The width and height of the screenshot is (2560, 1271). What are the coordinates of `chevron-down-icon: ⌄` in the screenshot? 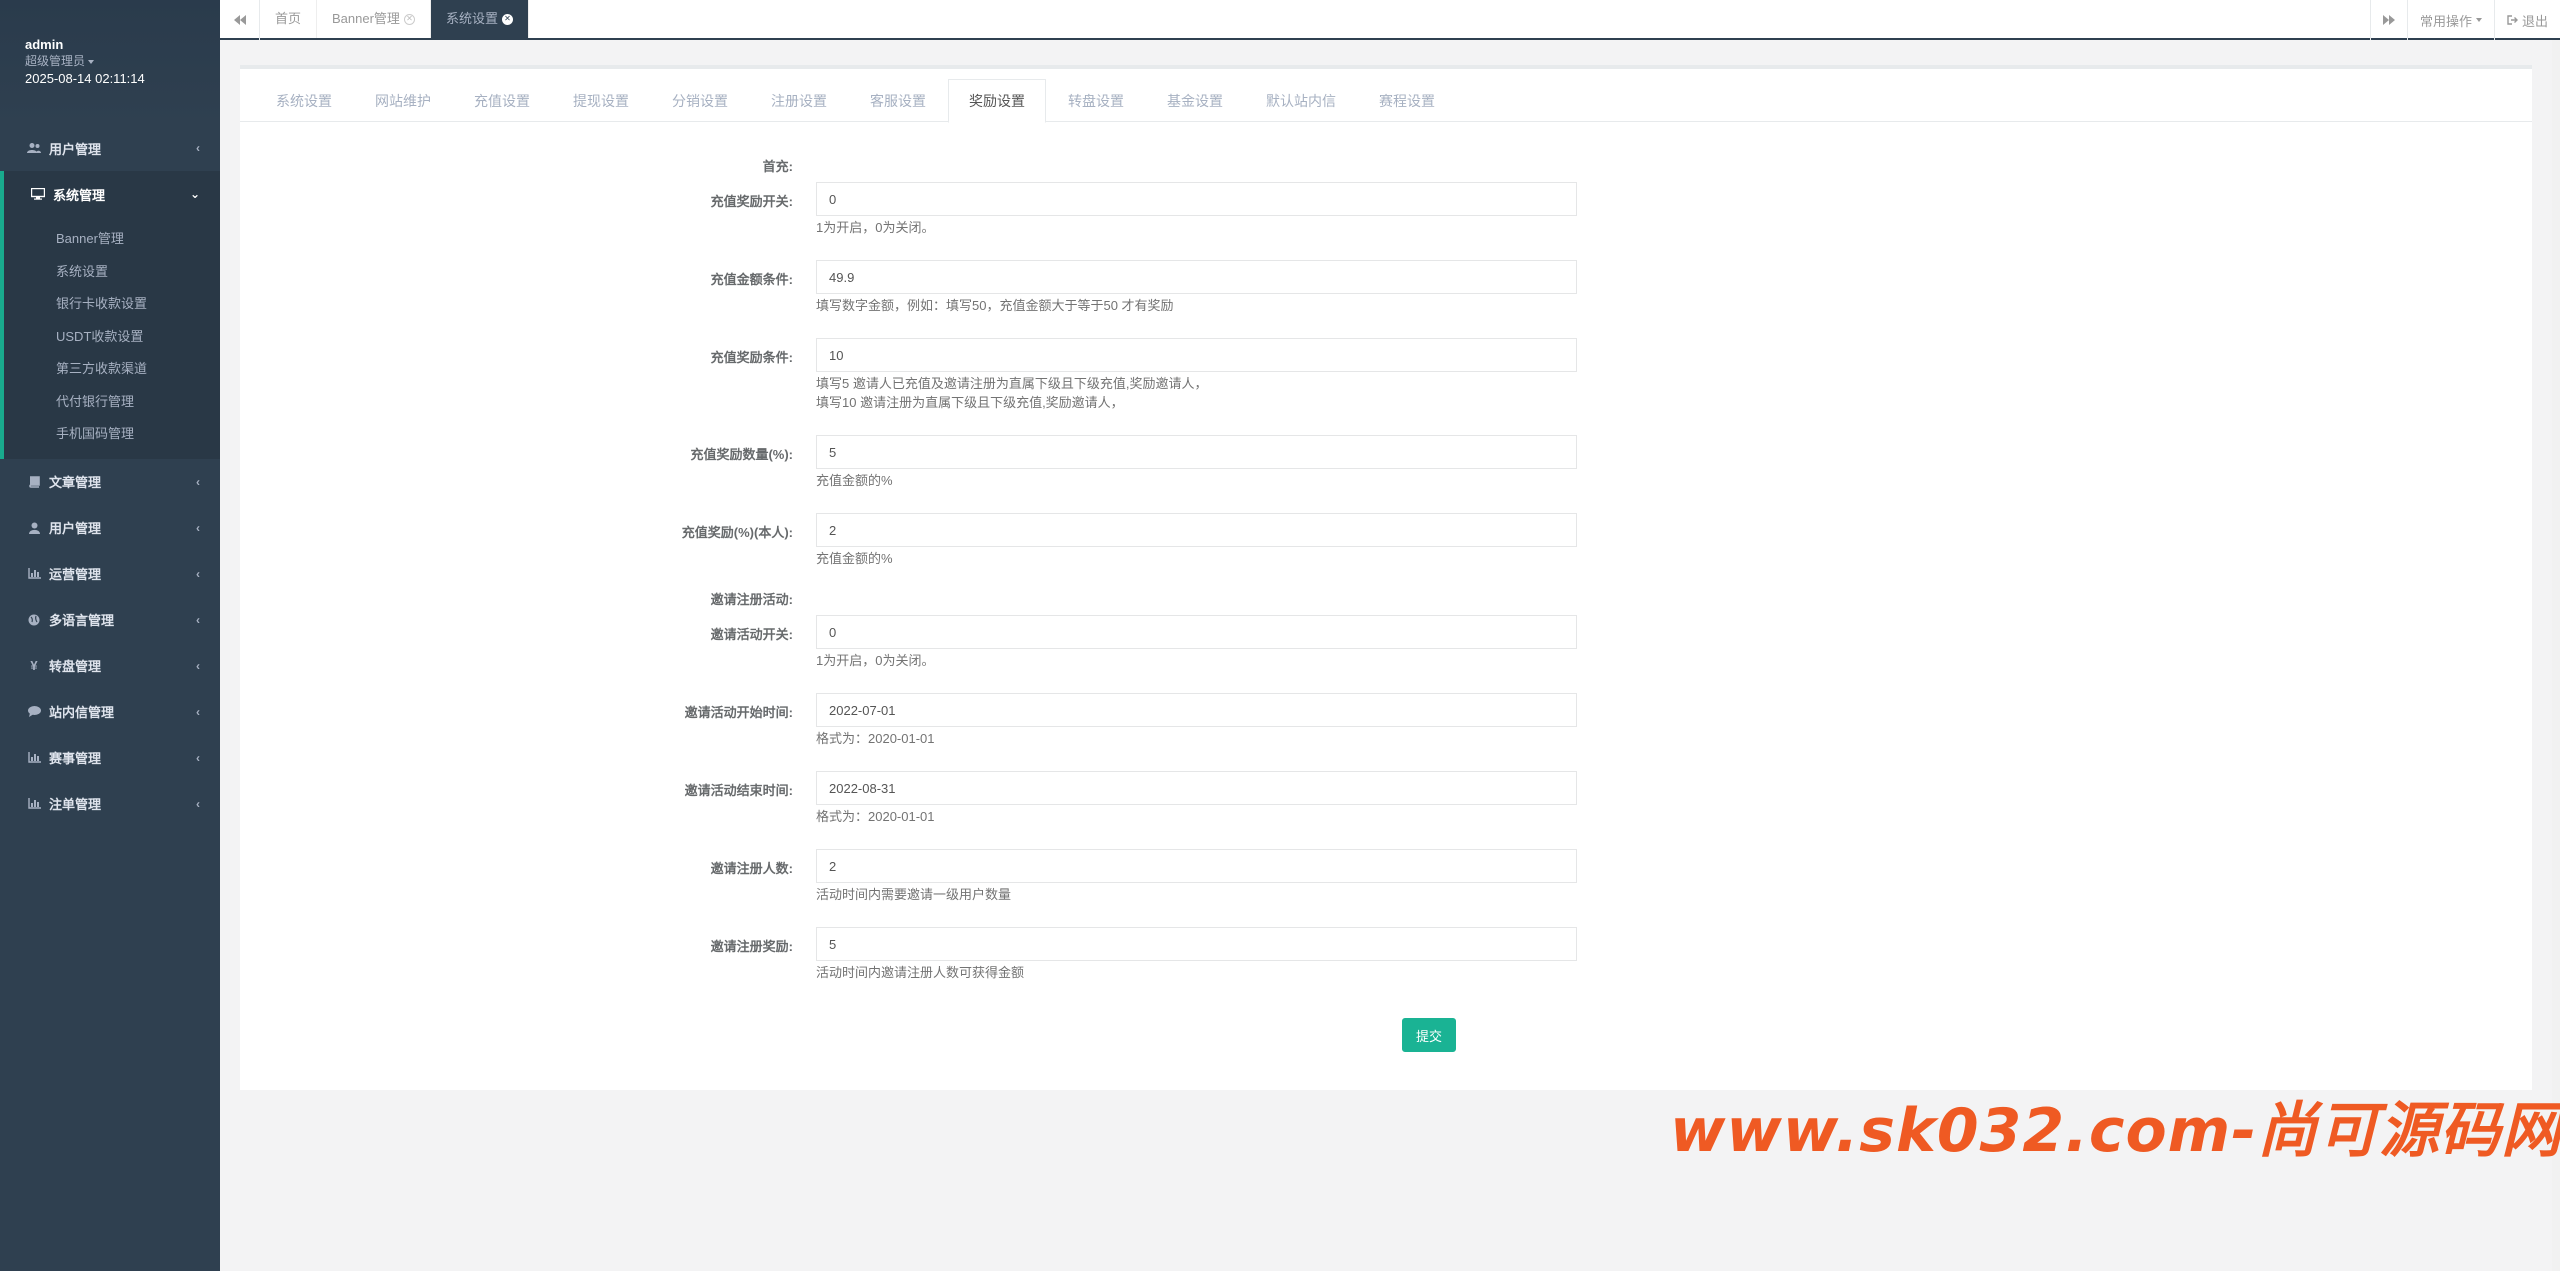 It's located at (194, 194).